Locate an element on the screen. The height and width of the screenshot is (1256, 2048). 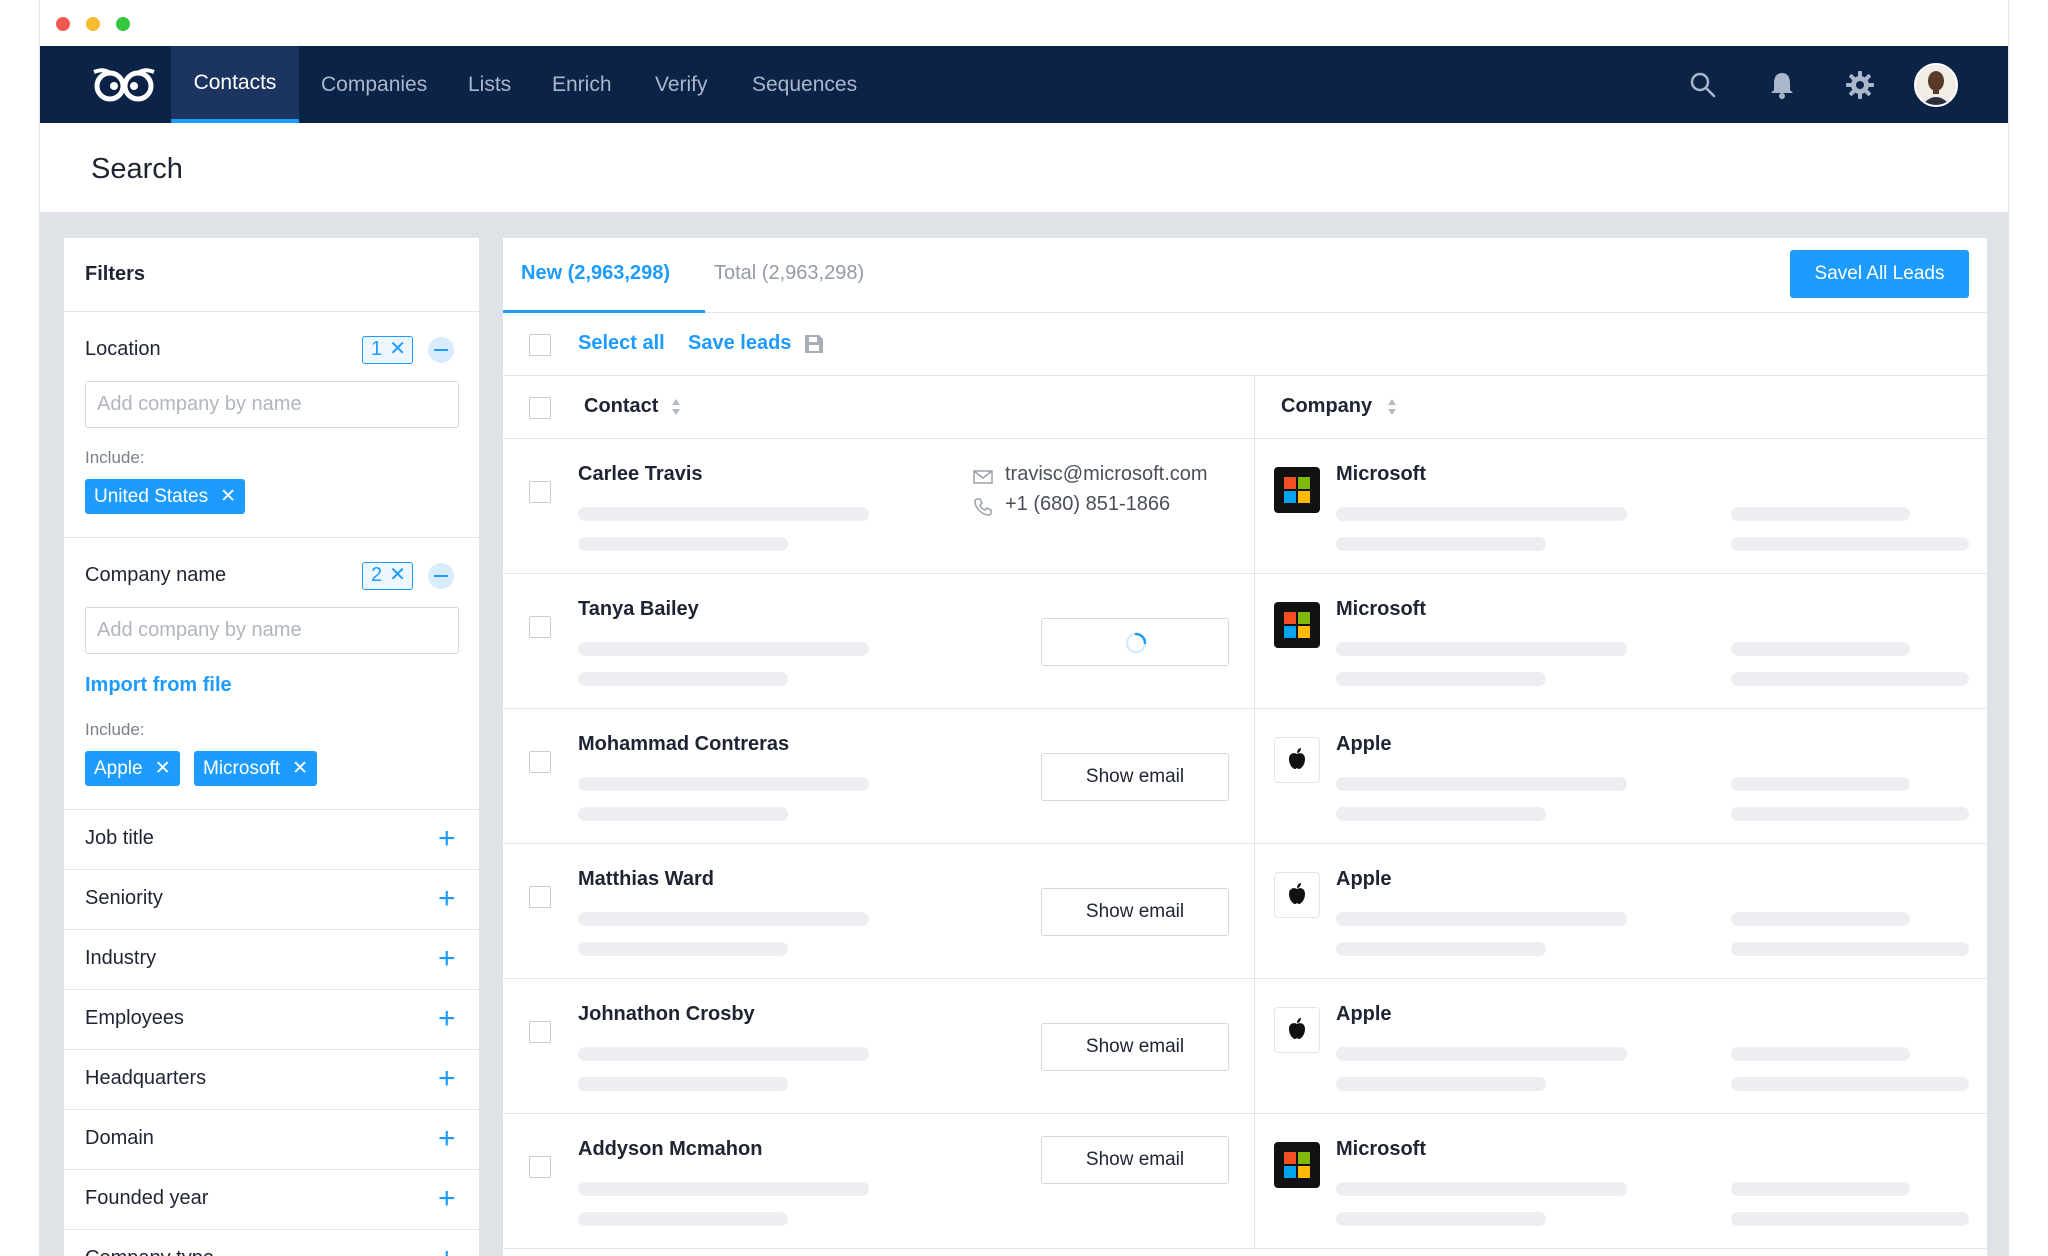
save-all-leads-button: Savel All Leads is located at coordinates (1879, 274).